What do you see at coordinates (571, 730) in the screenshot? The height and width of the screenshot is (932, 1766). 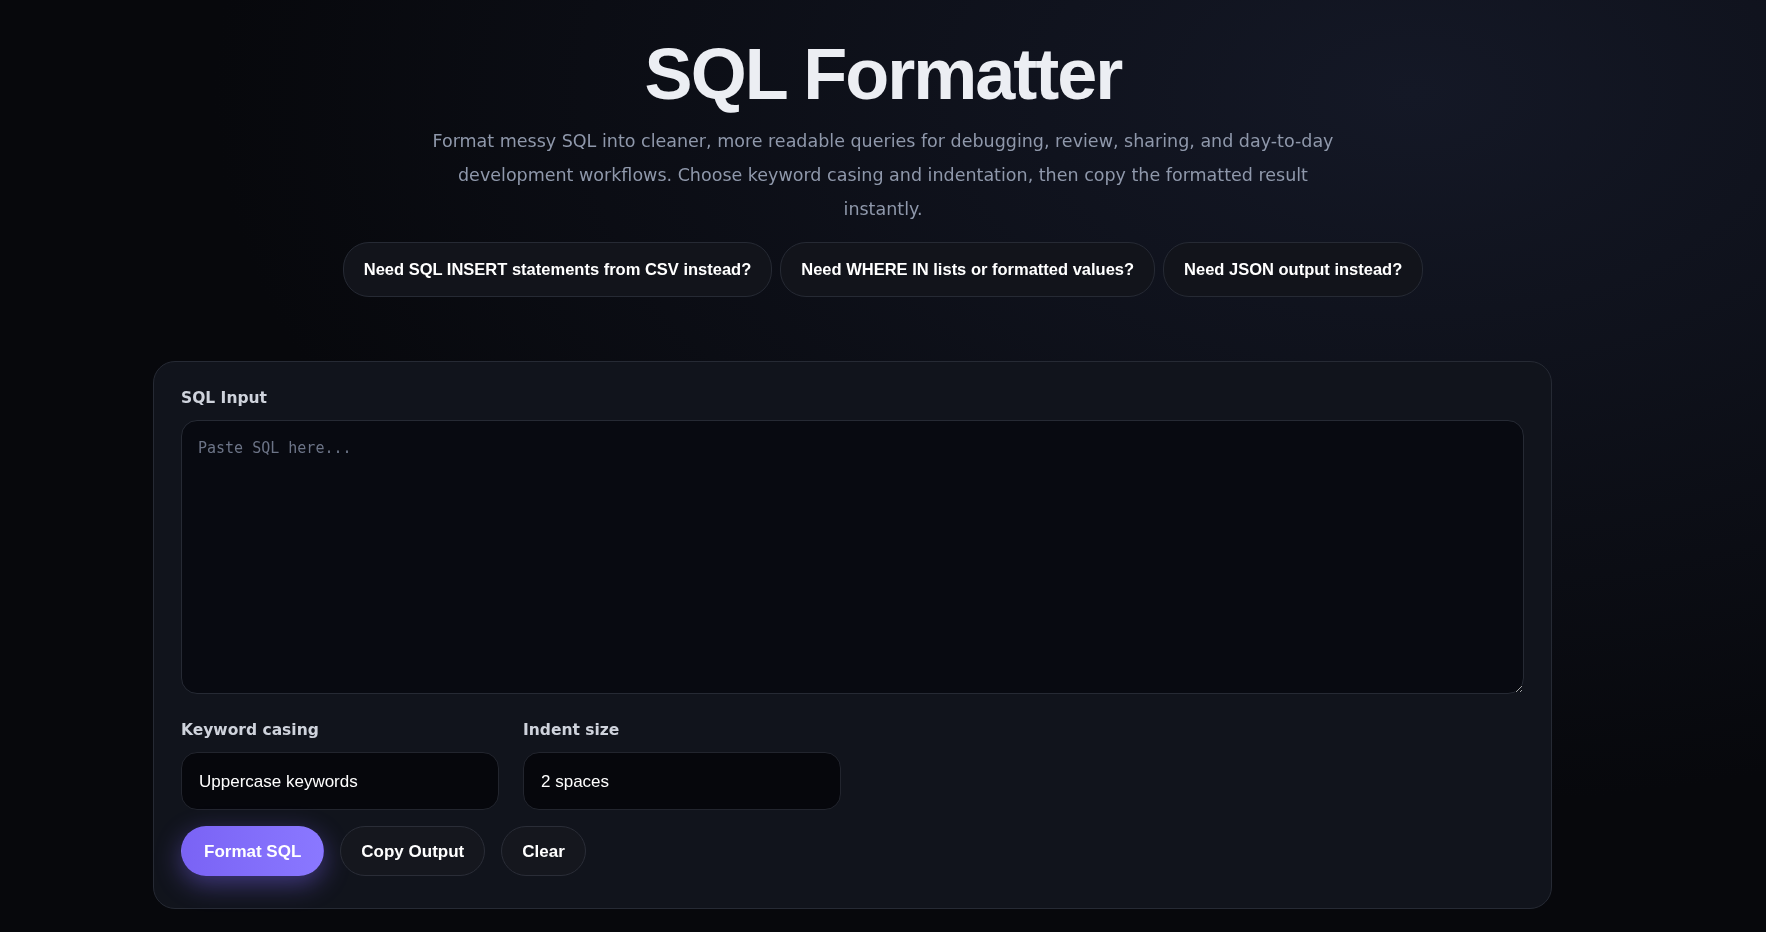 I see `field-label: Indent size` at bounding box center [571, 730].